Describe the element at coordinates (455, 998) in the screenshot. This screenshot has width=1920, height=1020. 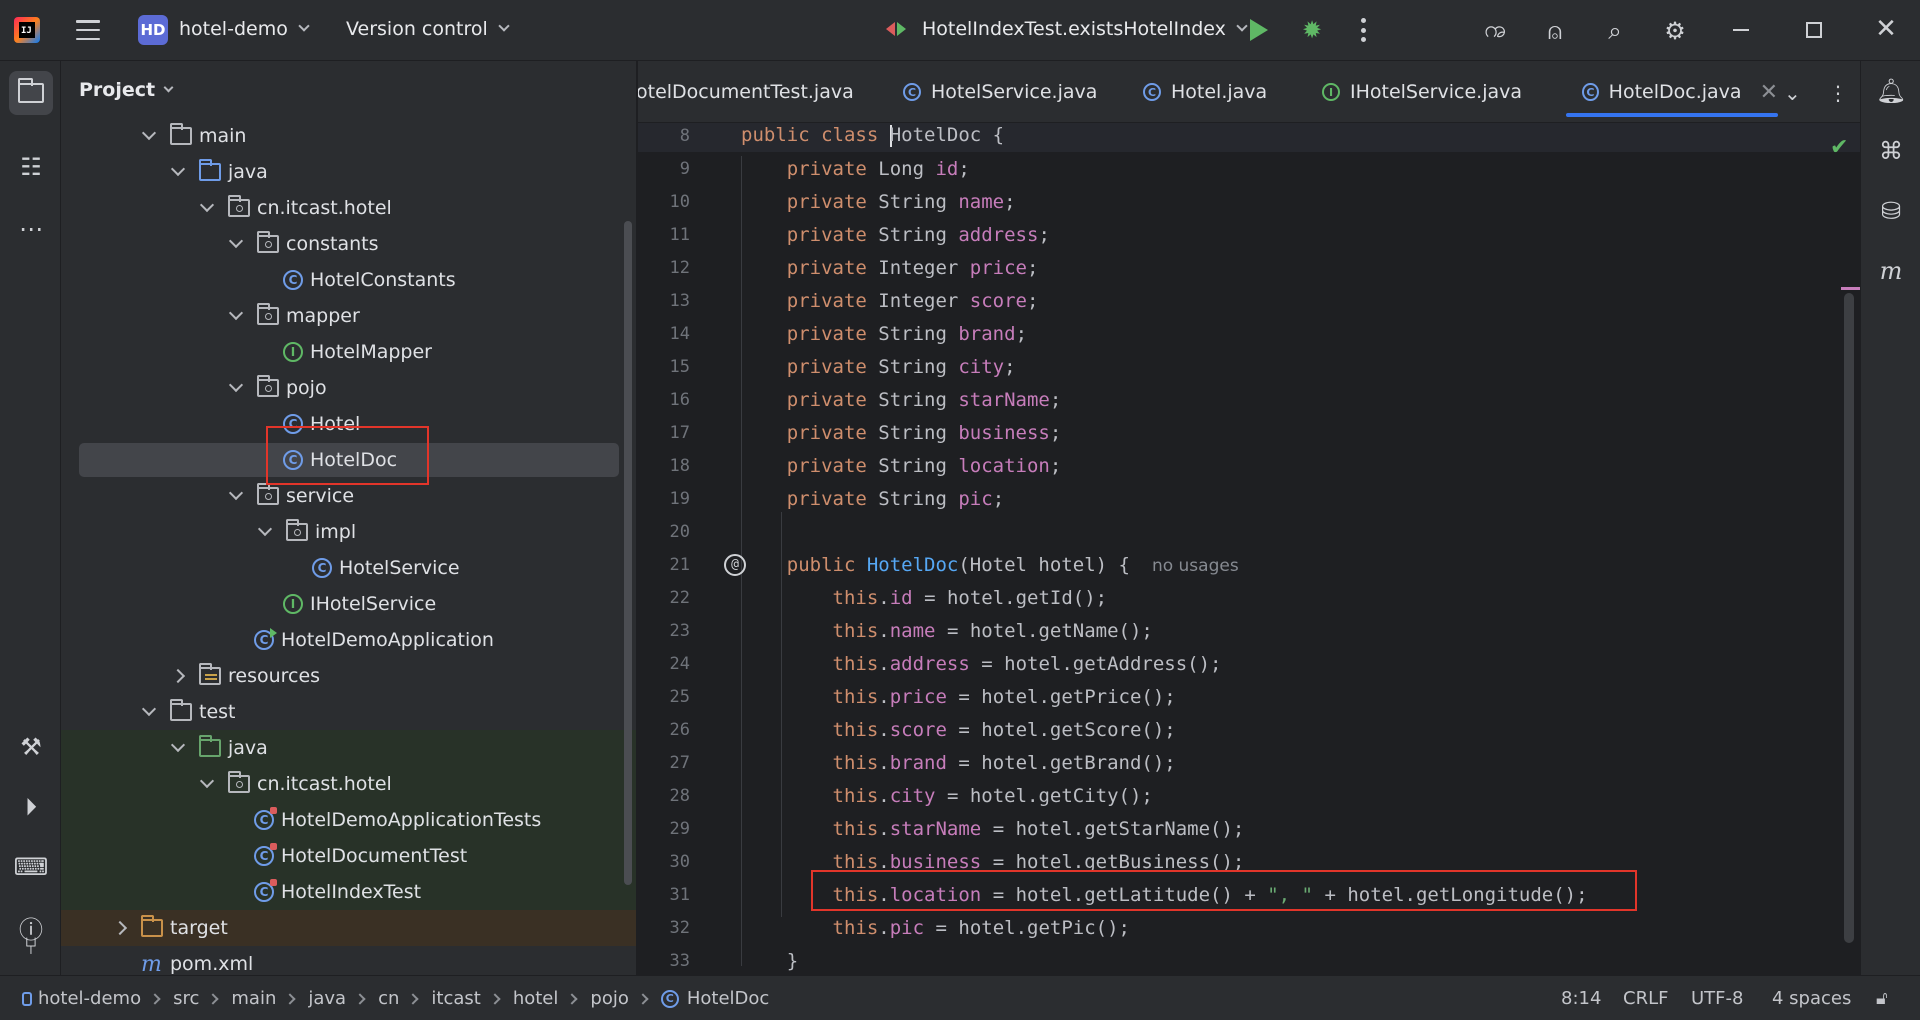
I see `breadcrumb-item: itcast` at that location.